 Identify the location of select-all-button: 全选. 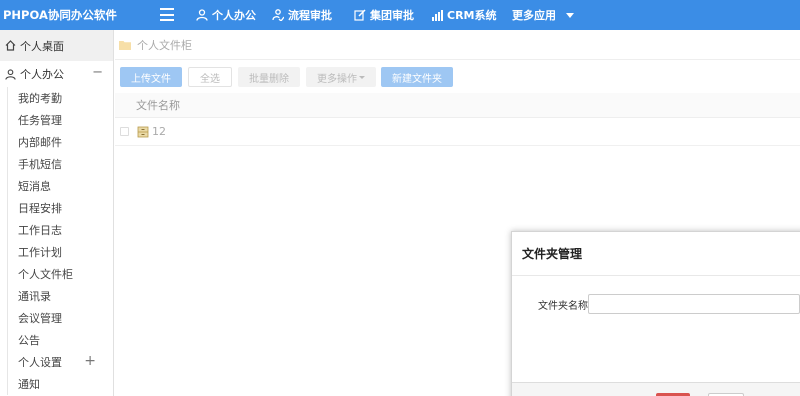
(210, 77).